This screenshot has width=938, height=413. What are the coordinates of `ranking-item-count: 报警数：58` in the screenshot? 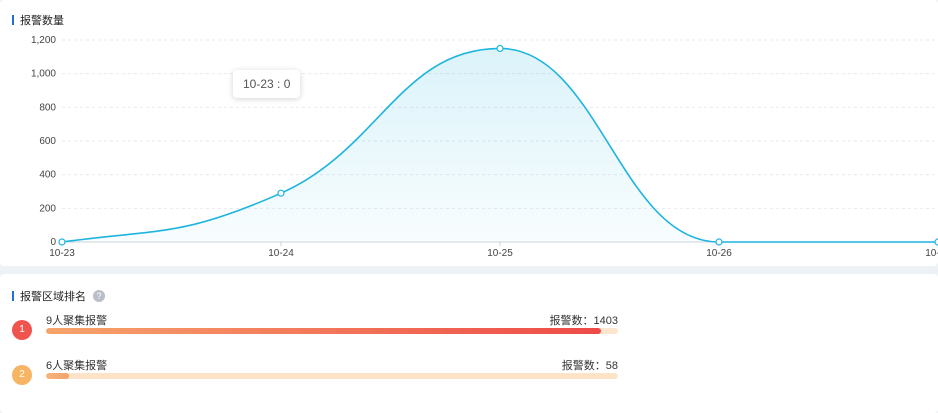 It's located at (589, 366).